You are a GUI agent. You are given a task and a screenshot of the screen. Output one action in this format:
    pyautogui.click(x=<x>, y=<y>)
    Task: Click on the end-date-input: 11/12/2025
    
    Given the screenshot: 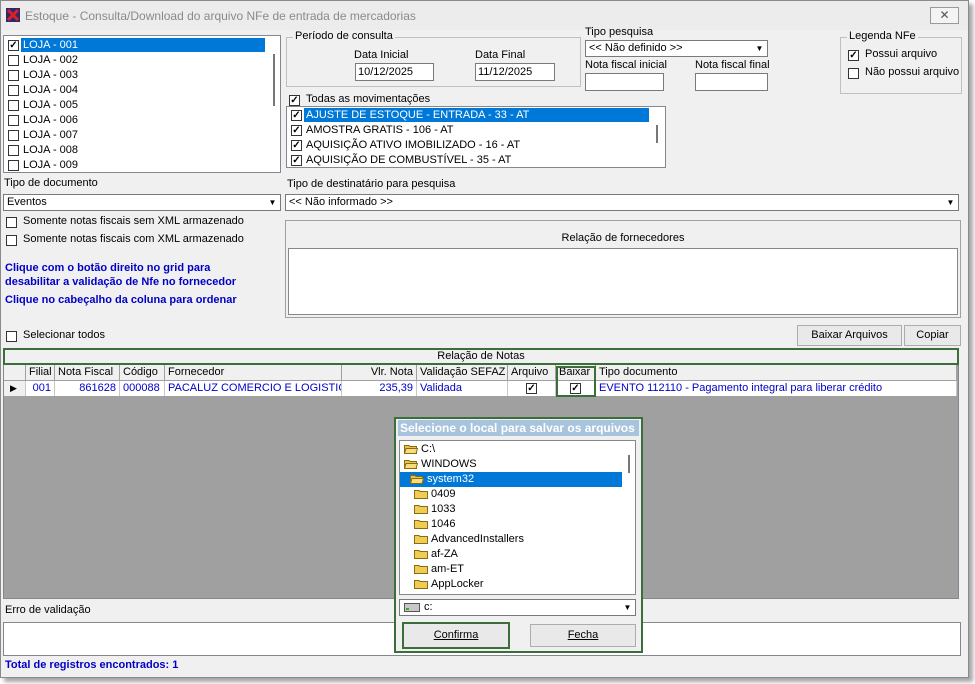 What is the action you would take?
    pyautogui.click(x=515, y=72)
    